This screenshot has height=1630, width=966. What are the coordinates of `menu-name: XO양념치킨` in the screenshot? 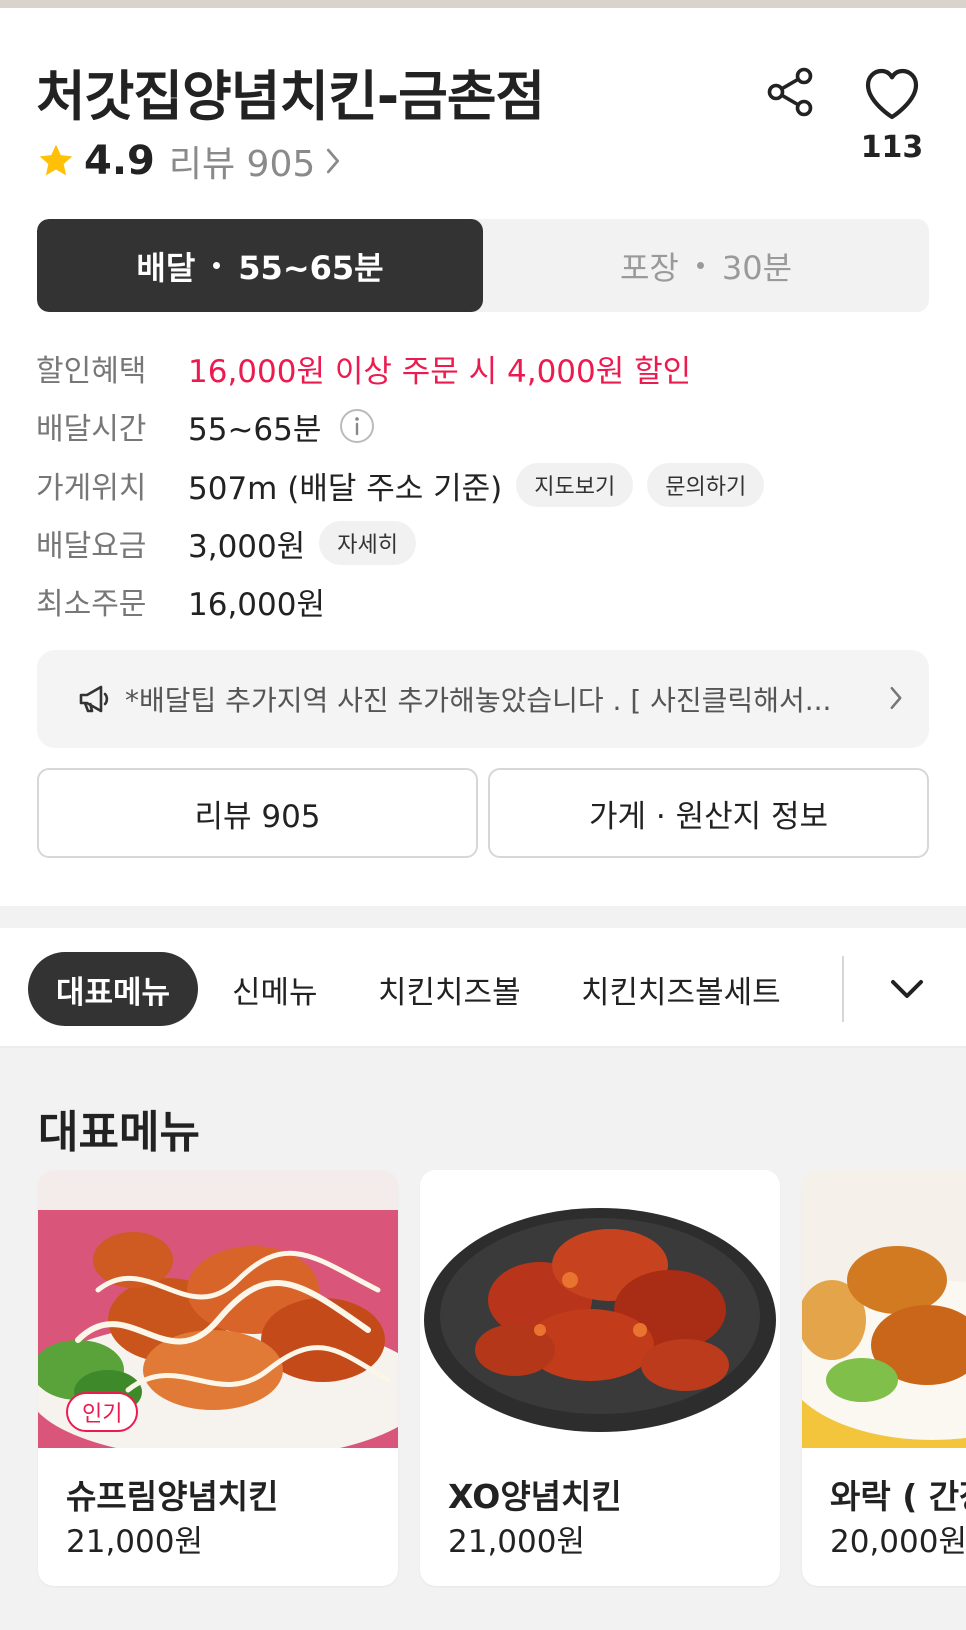 It's located at (535, 1496).